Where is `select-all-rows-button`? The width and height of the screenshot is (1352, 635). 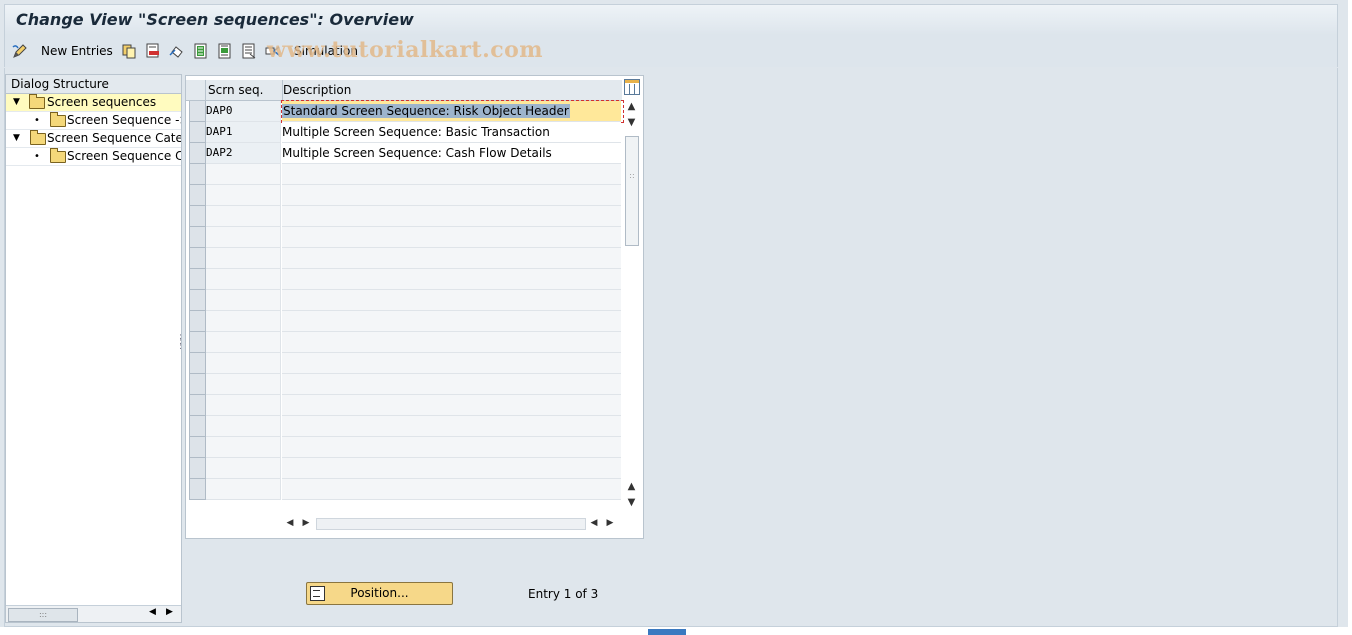 select-all-rows-button is located at coordinates (197, 90).